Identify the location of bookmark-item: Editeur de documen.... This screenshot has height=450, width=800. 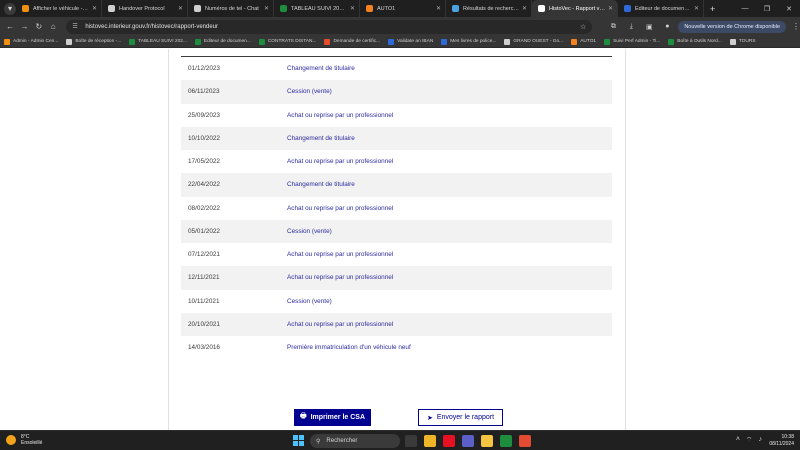
(222, 41).